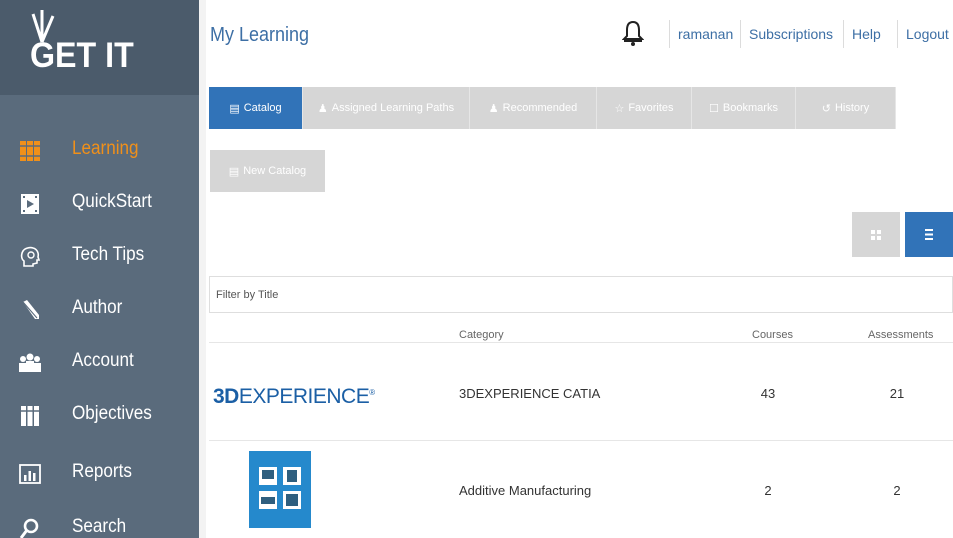  Describe the element at coordinates (901, 335) in the screenshot. I see `column-header-assessments: Assessments` at that location.